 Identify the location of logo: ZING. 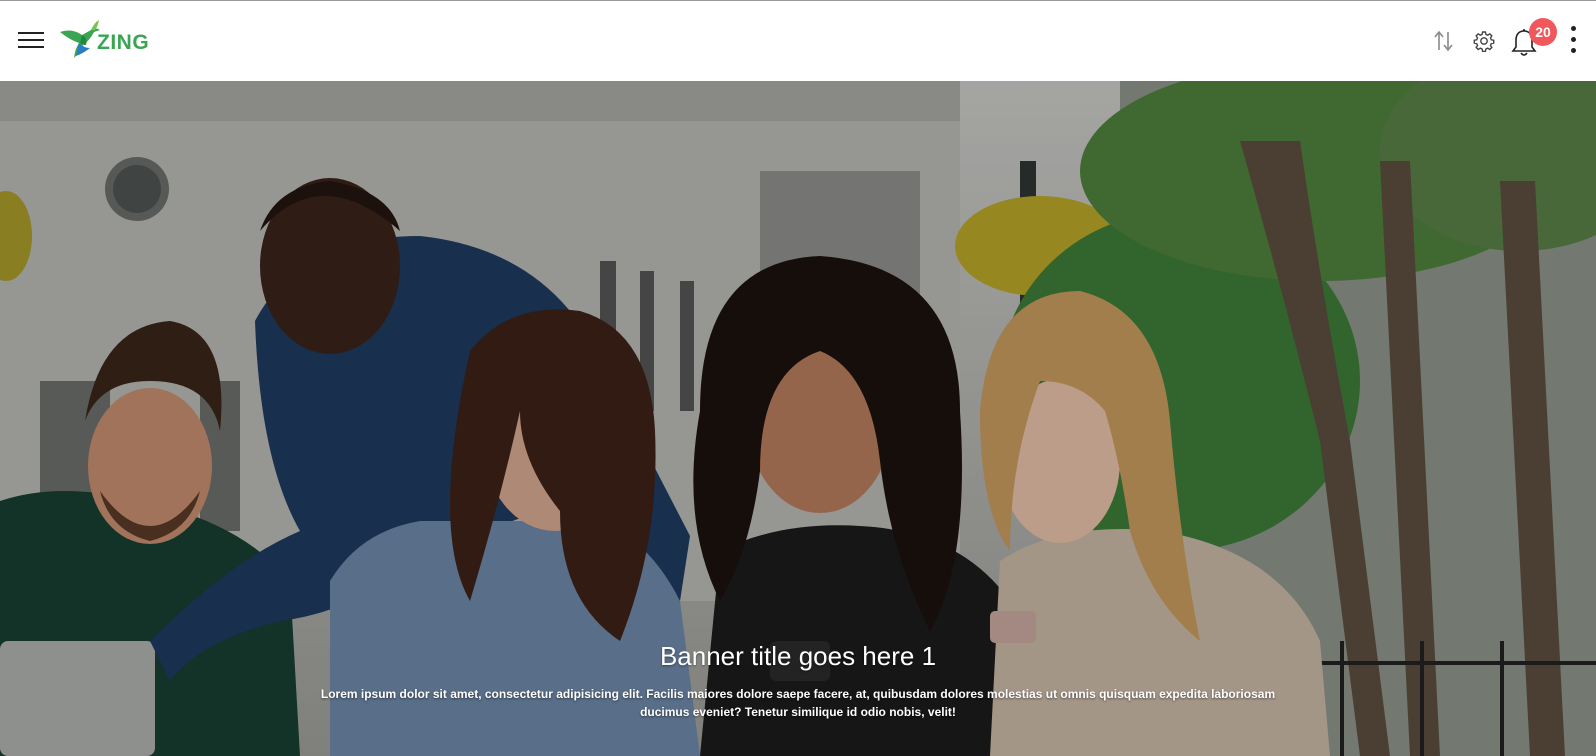
(113, 40).